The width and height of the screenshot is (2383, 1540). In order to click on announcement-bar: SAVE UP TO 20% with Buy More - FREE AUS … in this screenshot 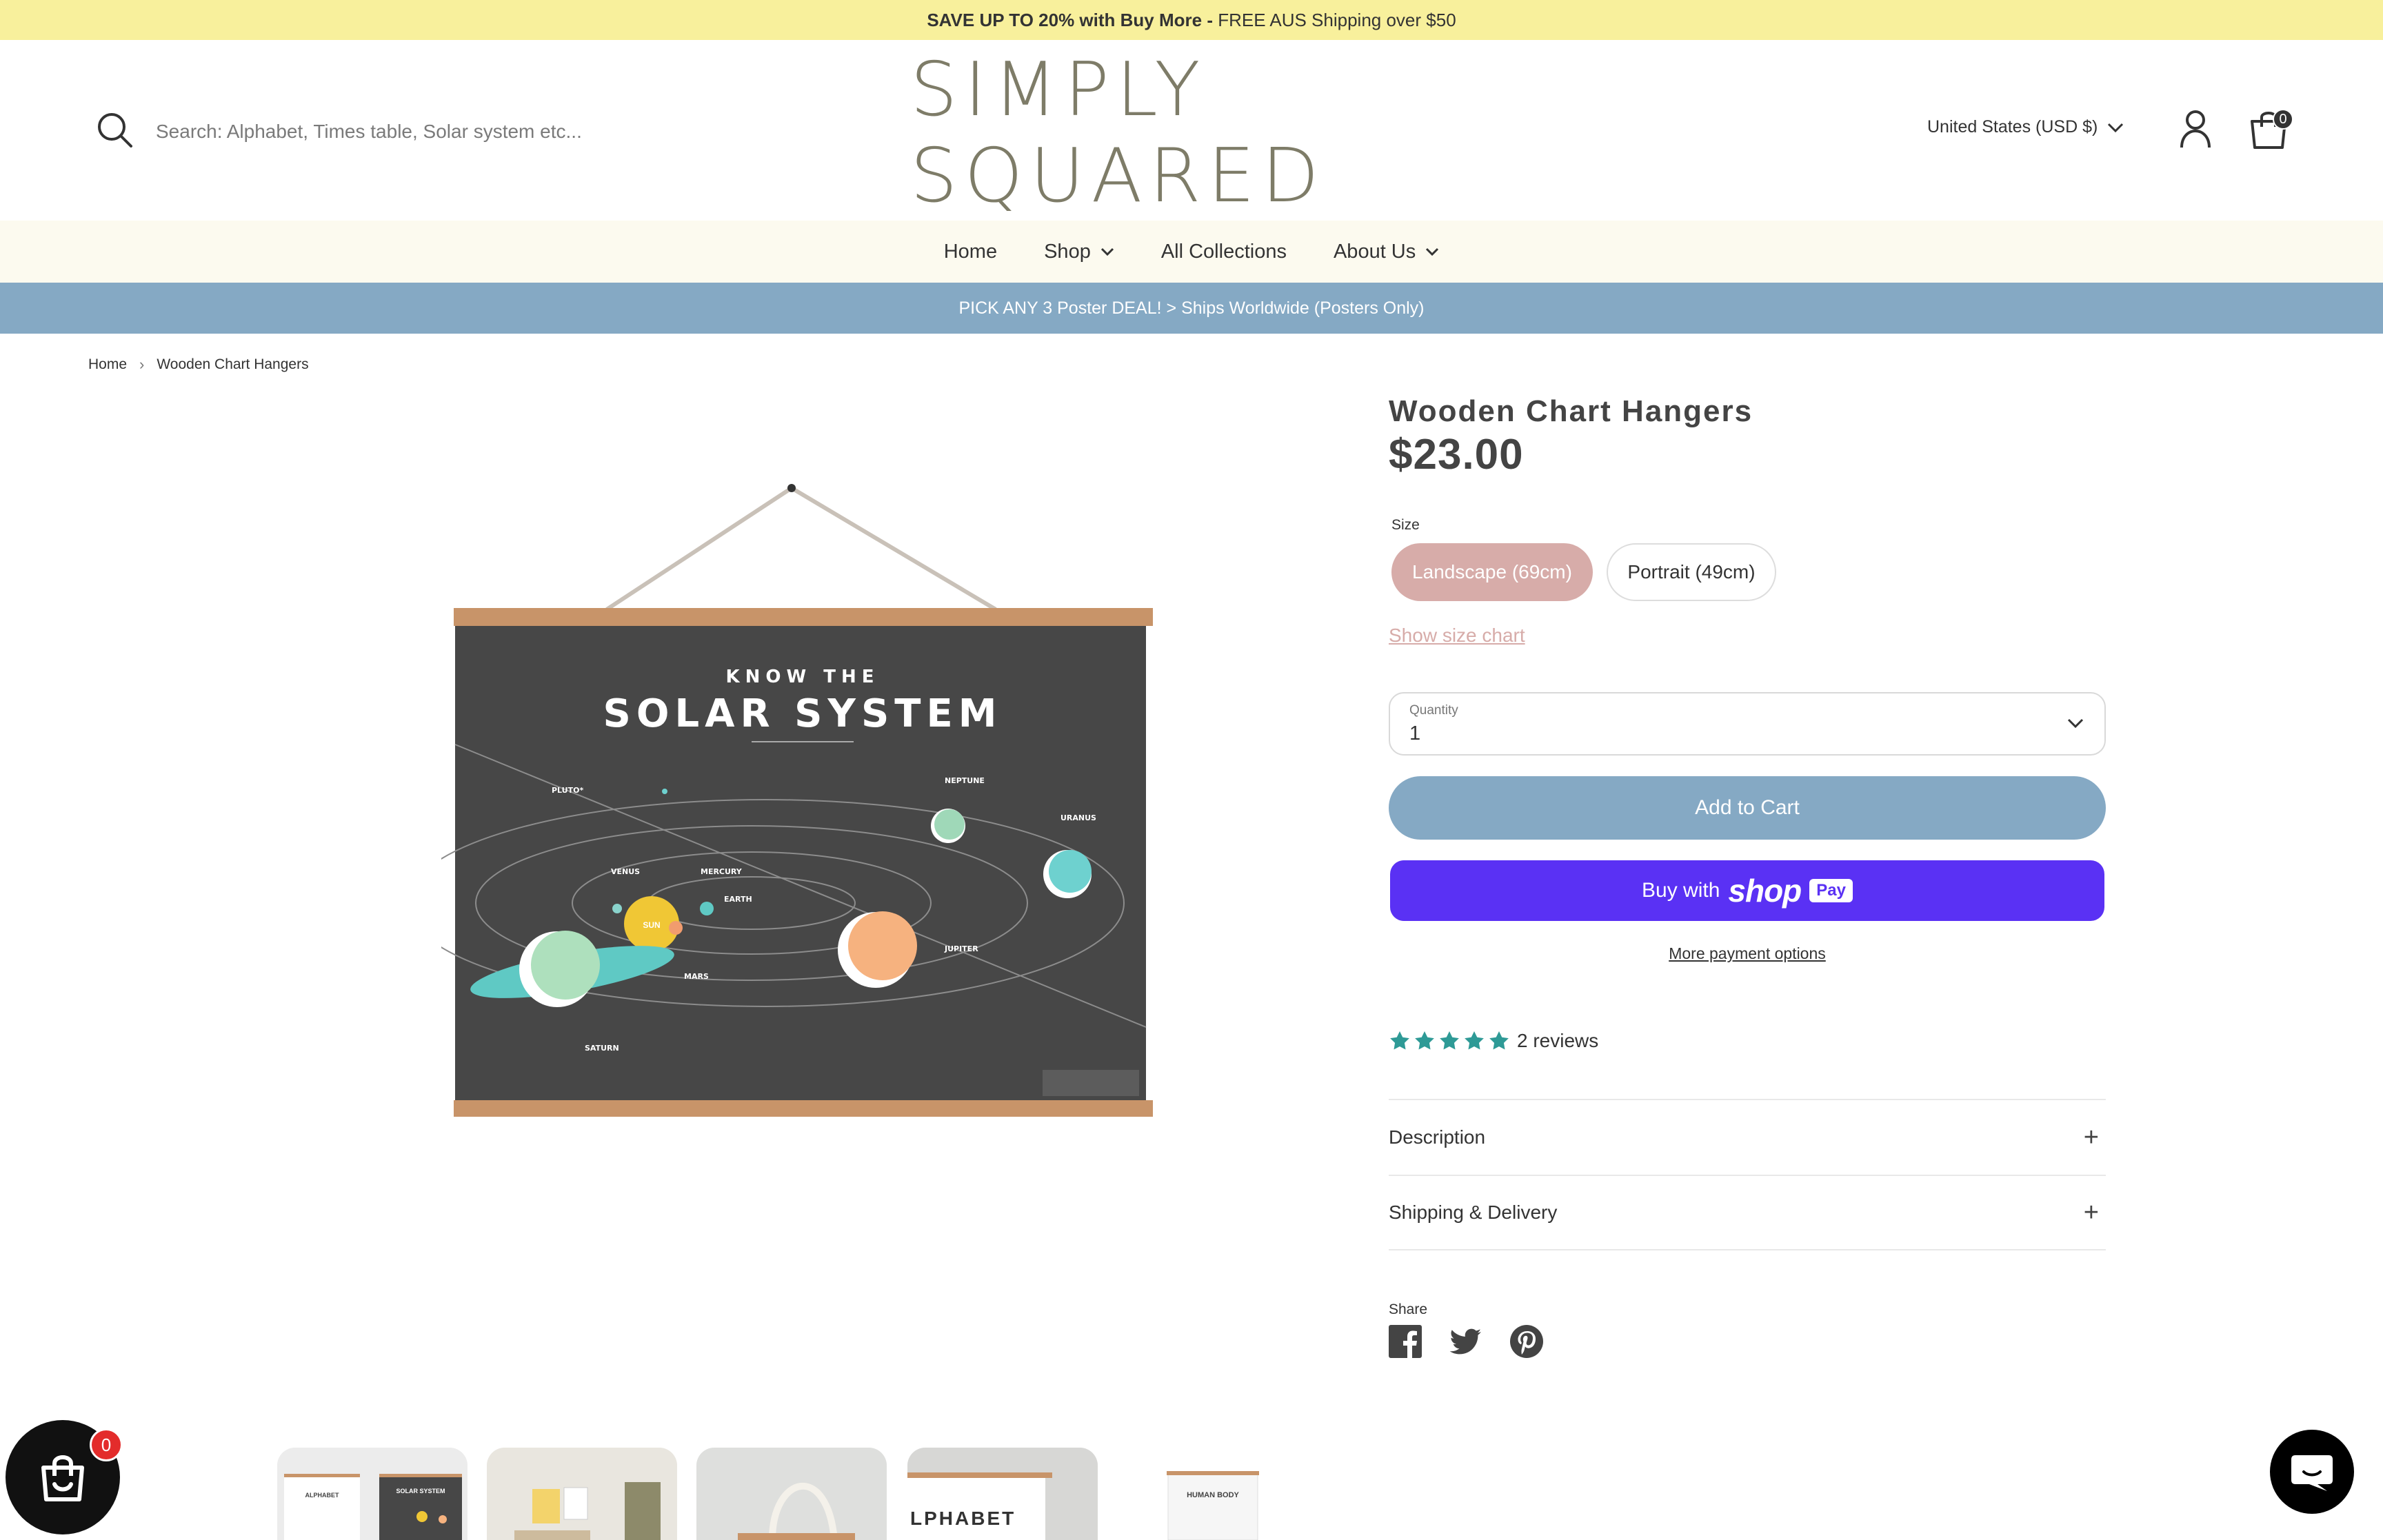, I will do `click(1191, 20)`.